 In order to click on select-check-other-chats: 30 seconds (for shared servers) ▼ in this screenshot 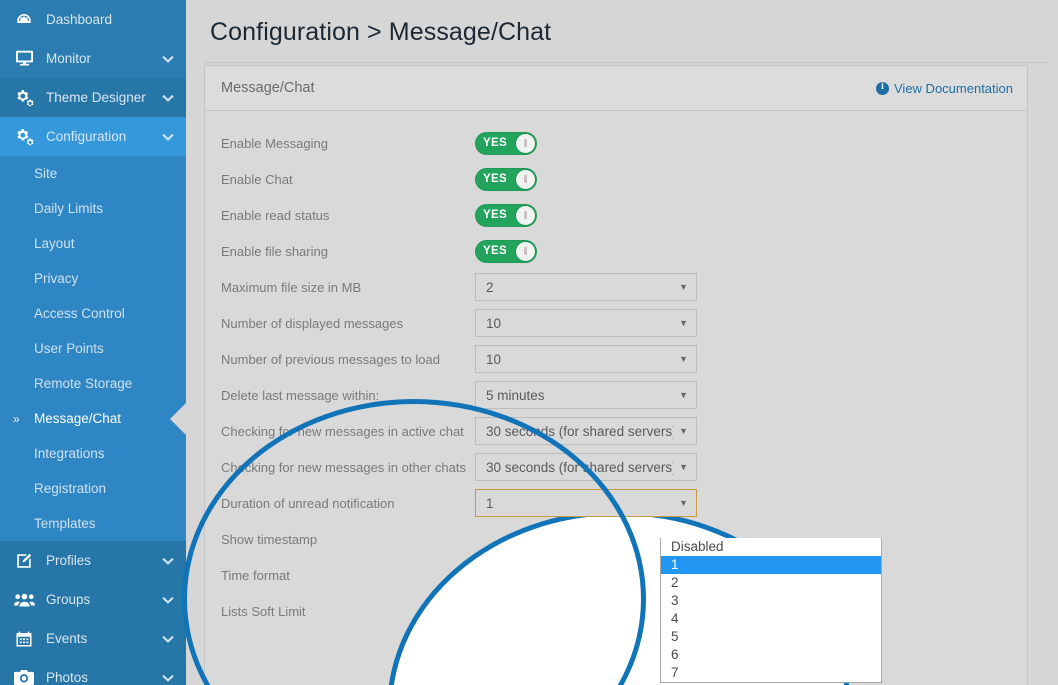, I will do `click(586, 467)`.